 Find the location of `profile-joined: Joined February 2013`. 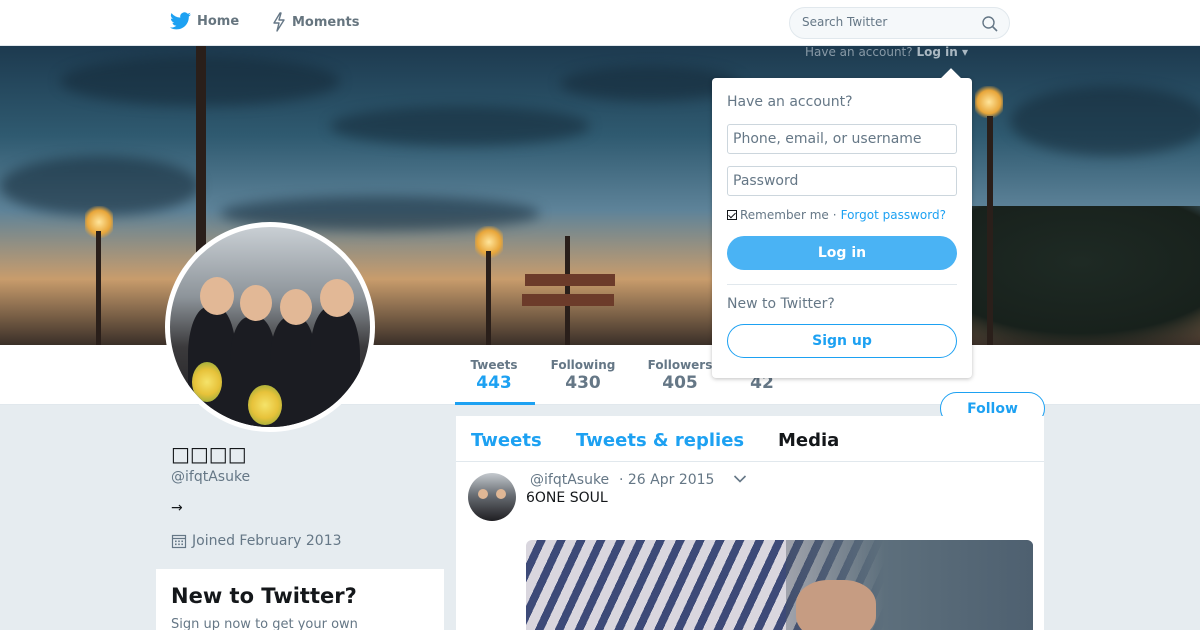

profile-joined: Joined February 2013 is located at coordinates (256, 541).